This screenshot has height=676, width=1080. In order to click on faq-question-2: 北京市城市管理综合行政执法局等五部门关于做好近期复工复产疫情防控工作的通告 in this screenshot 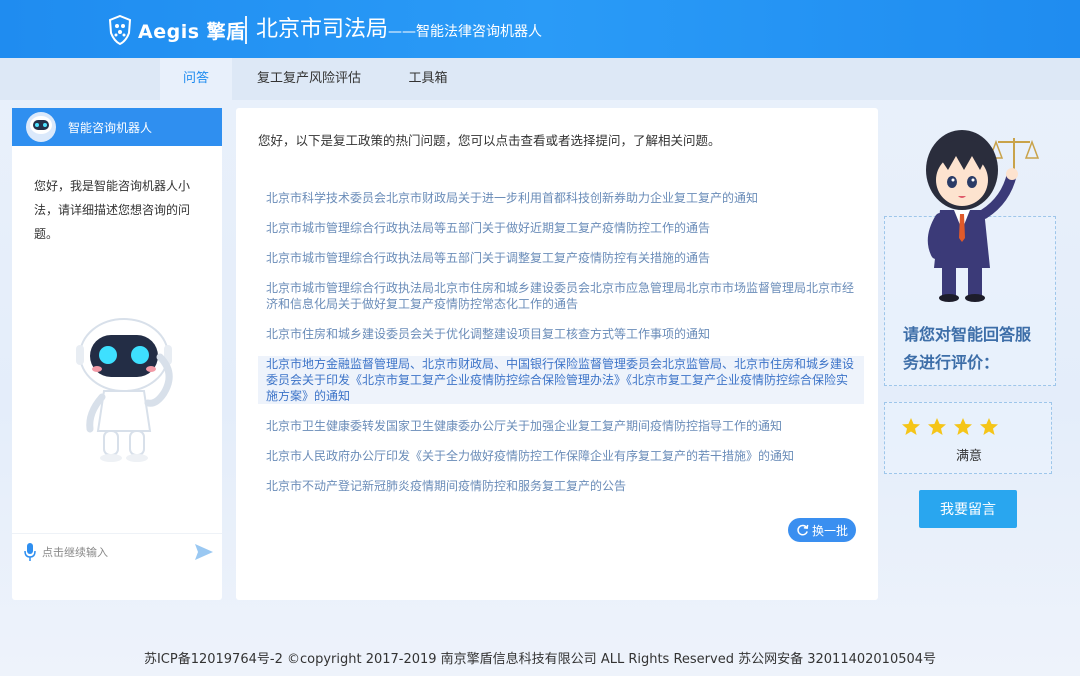, I will do `click(561, 228)`.